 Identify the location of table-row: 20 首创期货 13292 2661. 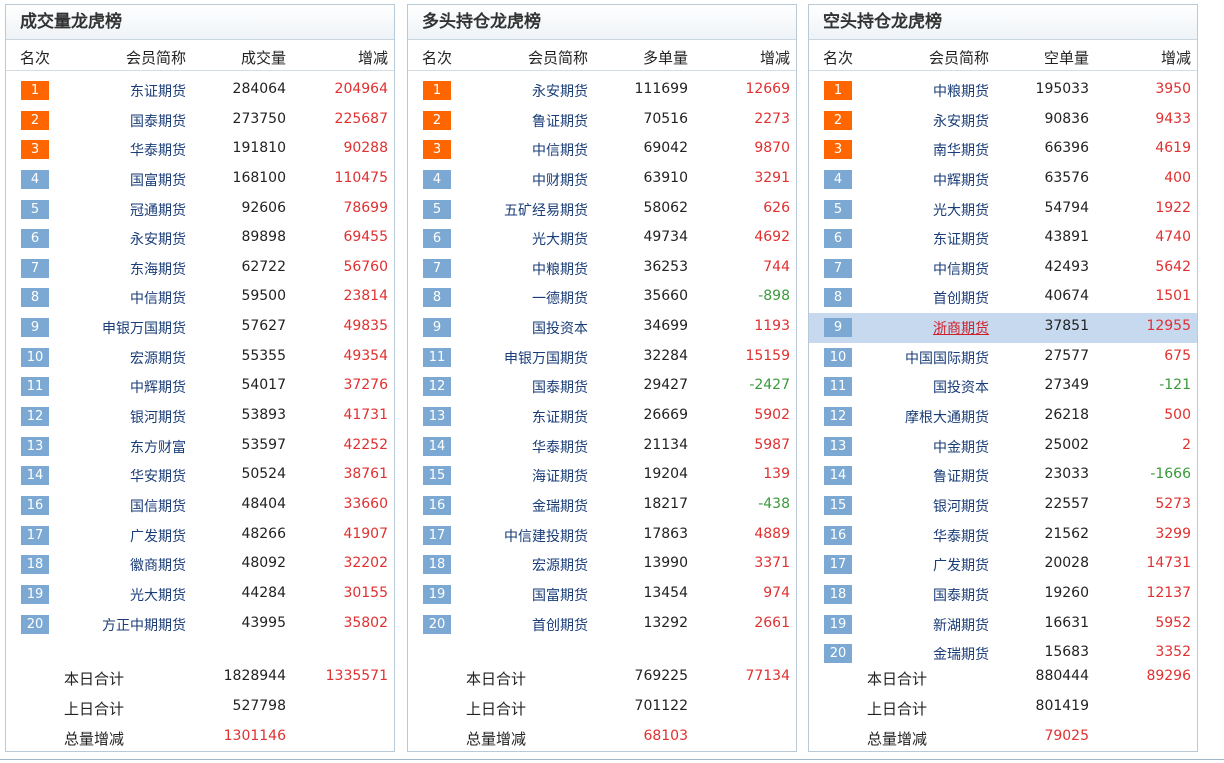
(602, 625).